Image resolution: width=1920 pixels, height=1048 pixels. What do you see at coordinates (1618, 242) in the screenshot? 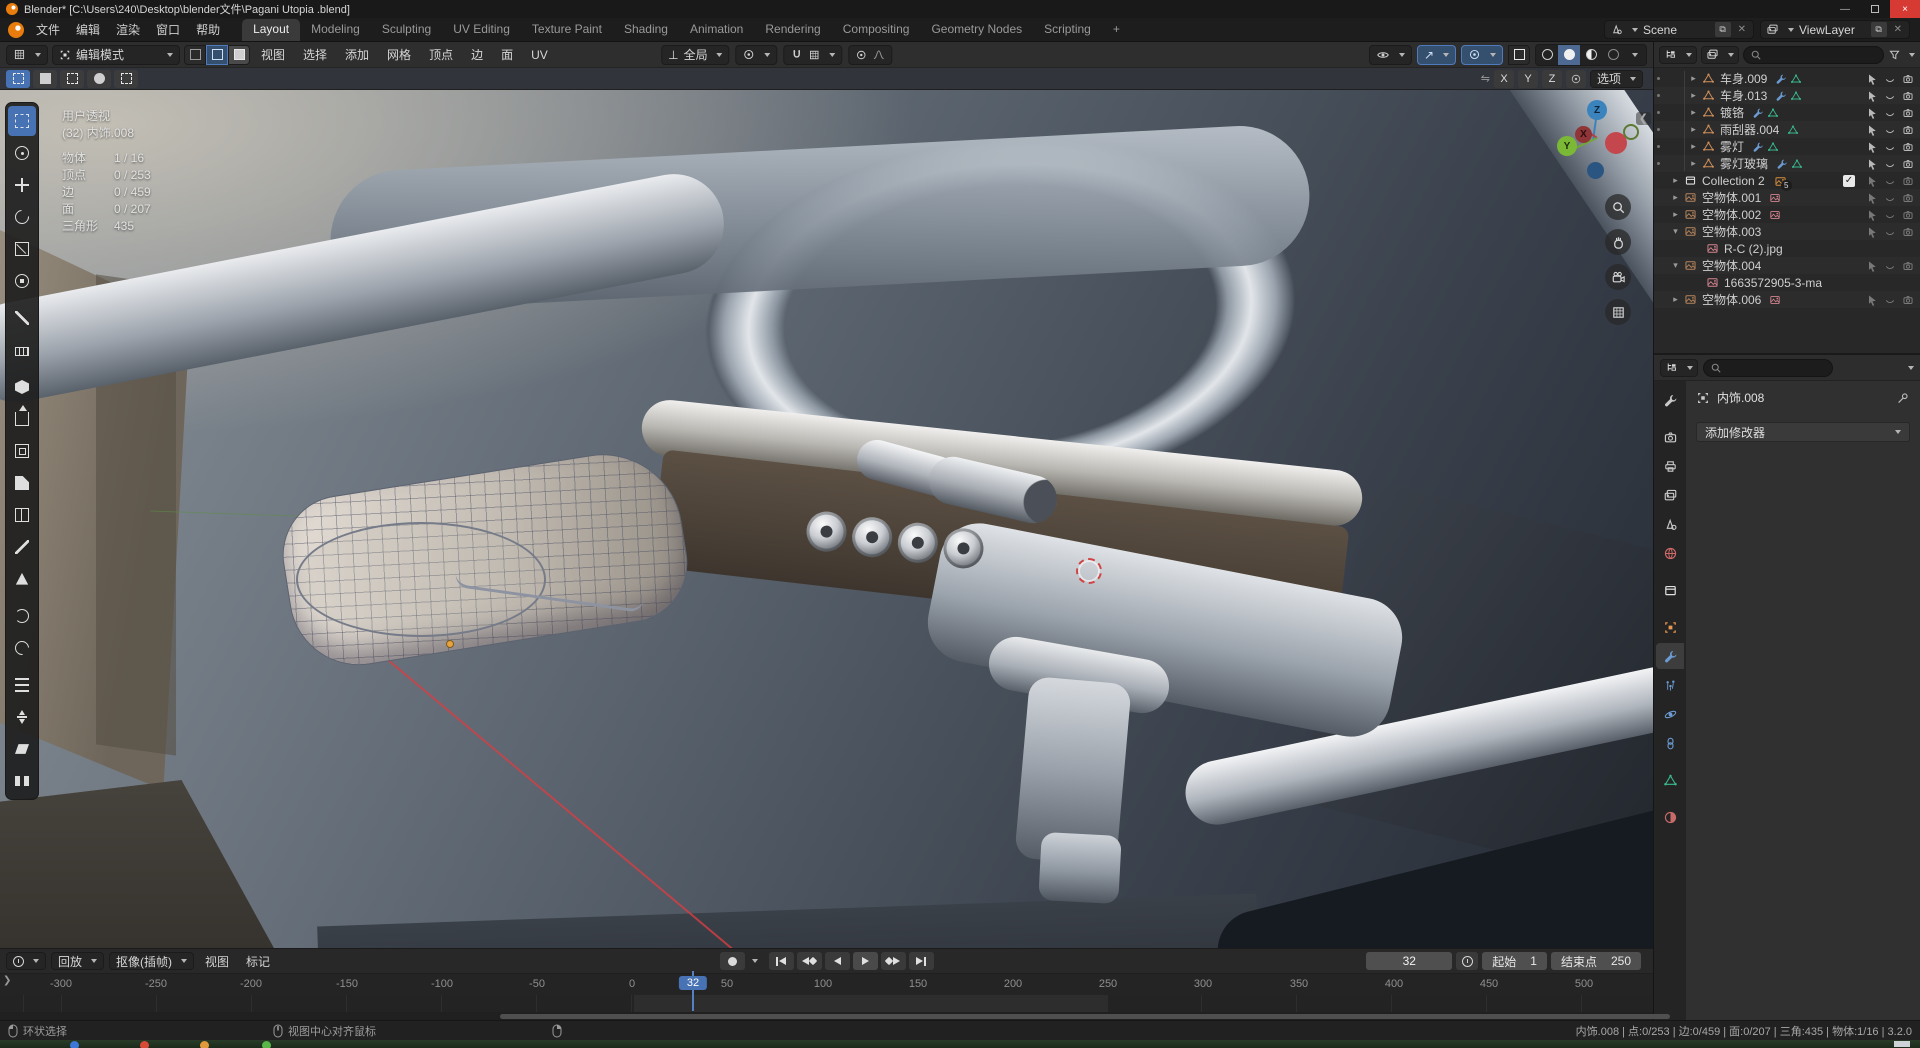
I see `pan-button` at bounding box center [1618, 242].